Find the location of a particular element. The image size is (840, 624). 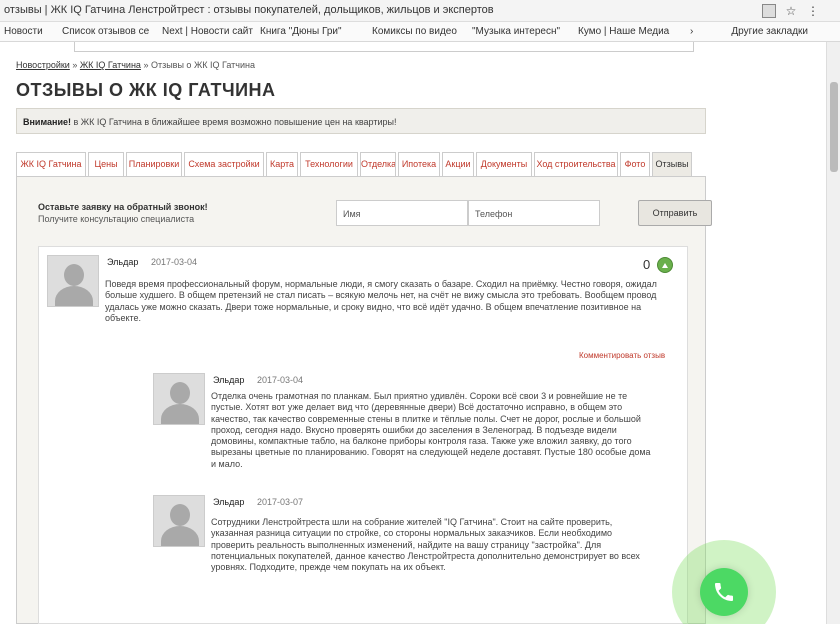

submit-button: Отправить is located at coordinates (675, 213).